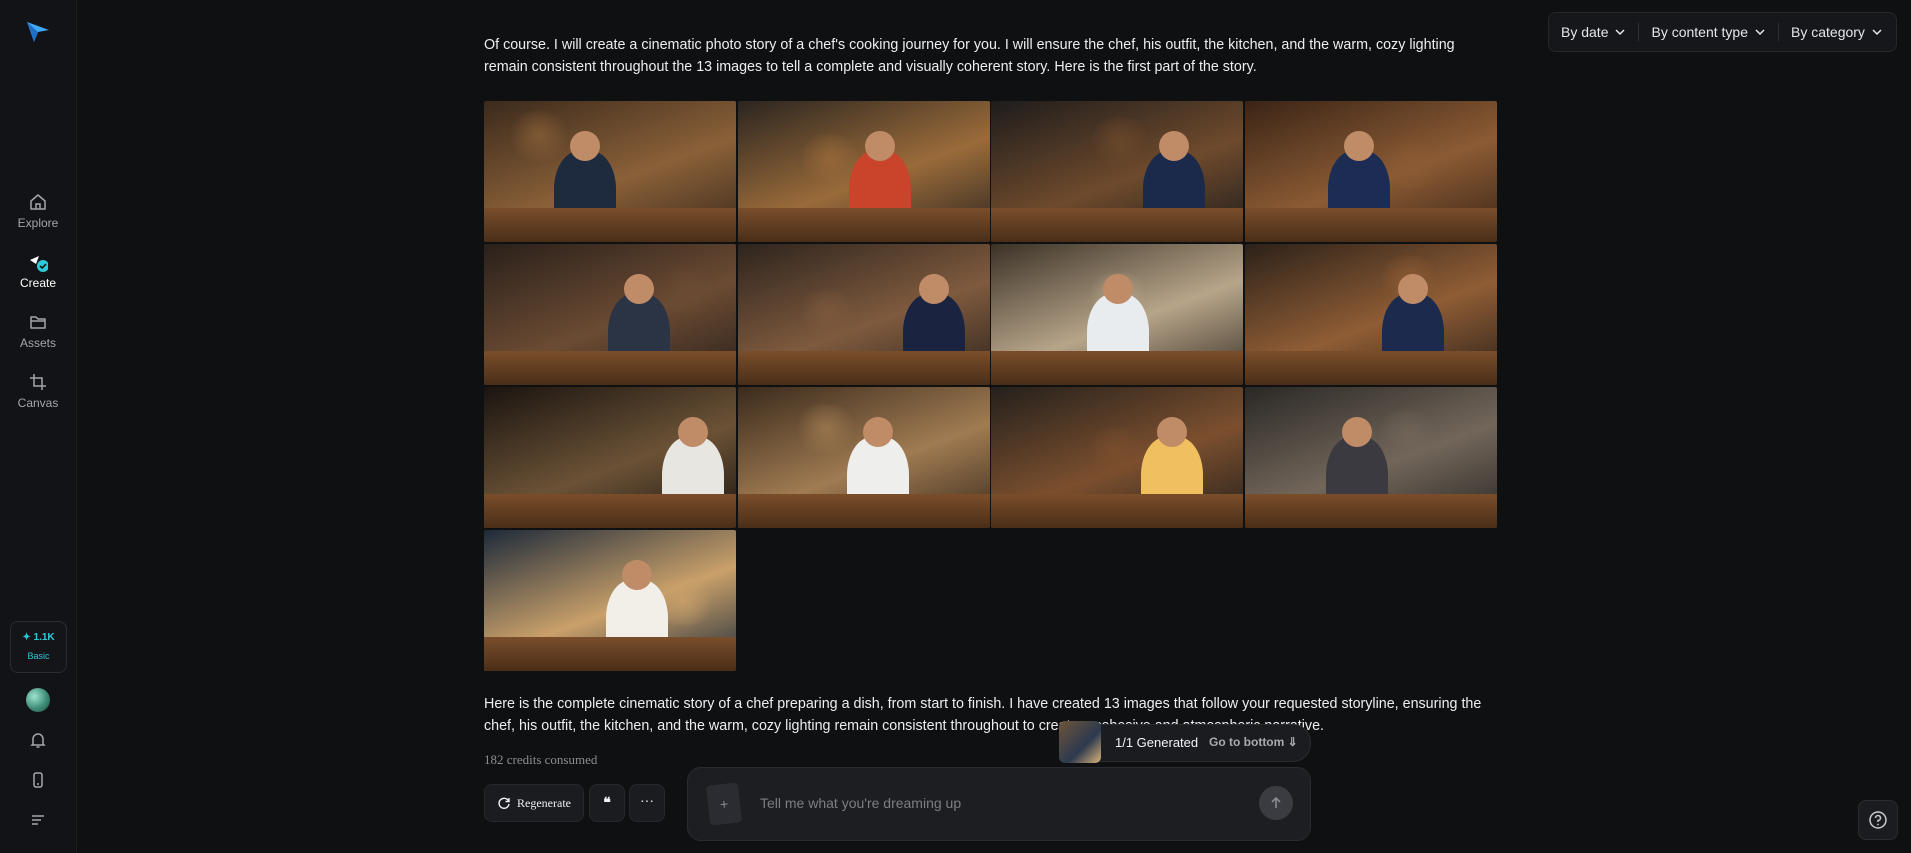 This screenshot has width=1911, height=853. What do you see at coordinates (38, 820) in the screenshot?
I see `menu-icon` at bounding box center [38, 820].